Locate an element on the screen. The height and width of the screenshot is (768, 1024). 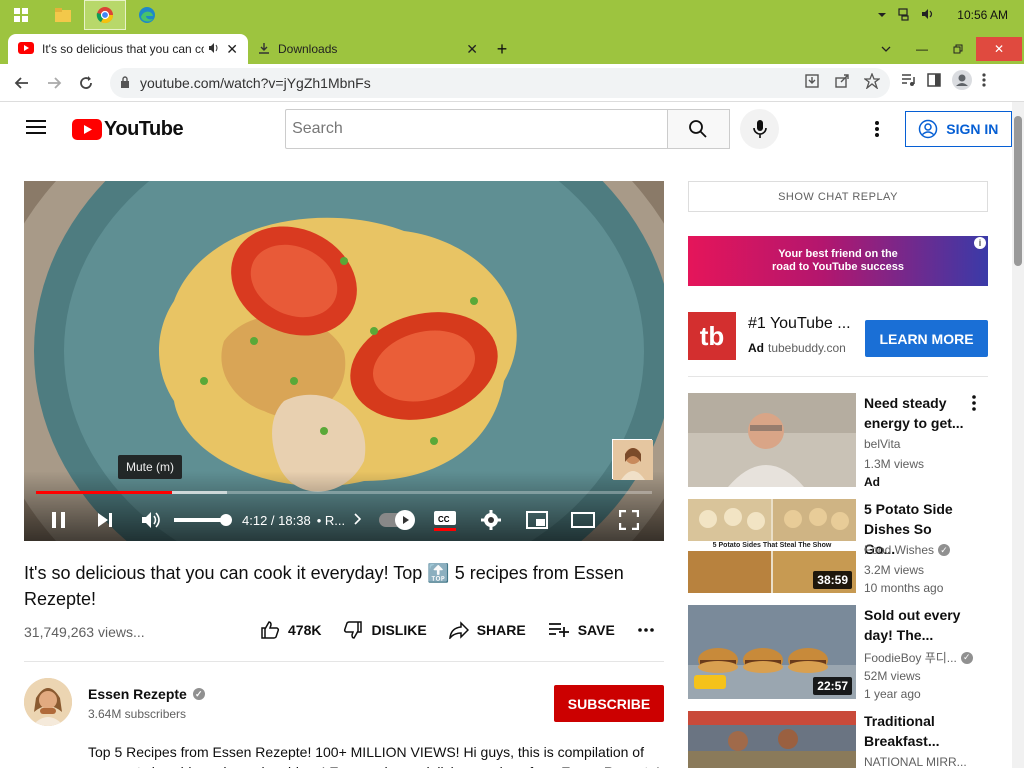
subscriber-count: 3.64M subscribers is located at coordinates (137, 714).